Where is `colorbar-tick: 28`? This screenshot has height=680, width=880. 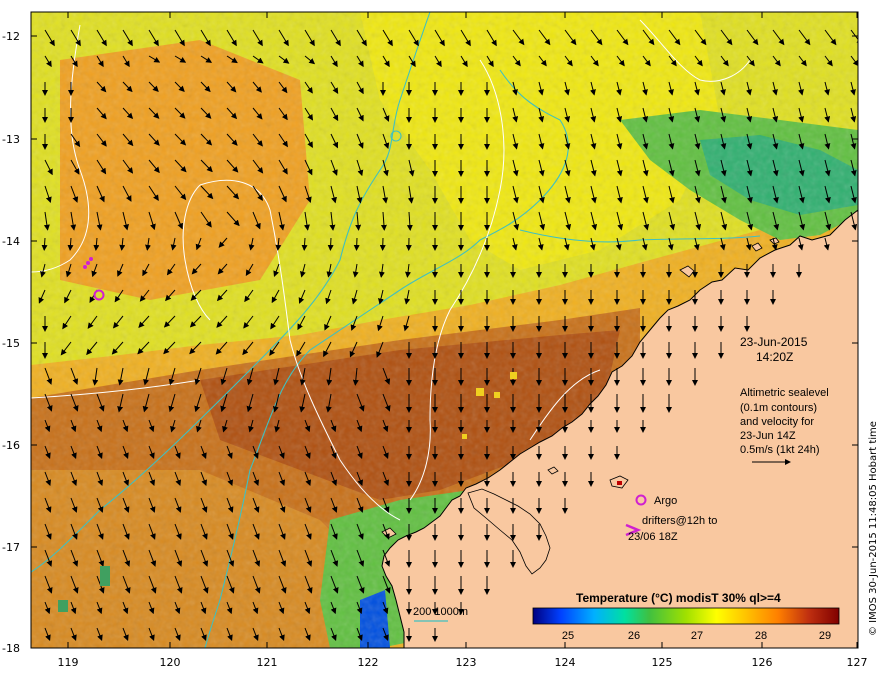
colorbar-tick: 28 is located at coordinates (761, 636).